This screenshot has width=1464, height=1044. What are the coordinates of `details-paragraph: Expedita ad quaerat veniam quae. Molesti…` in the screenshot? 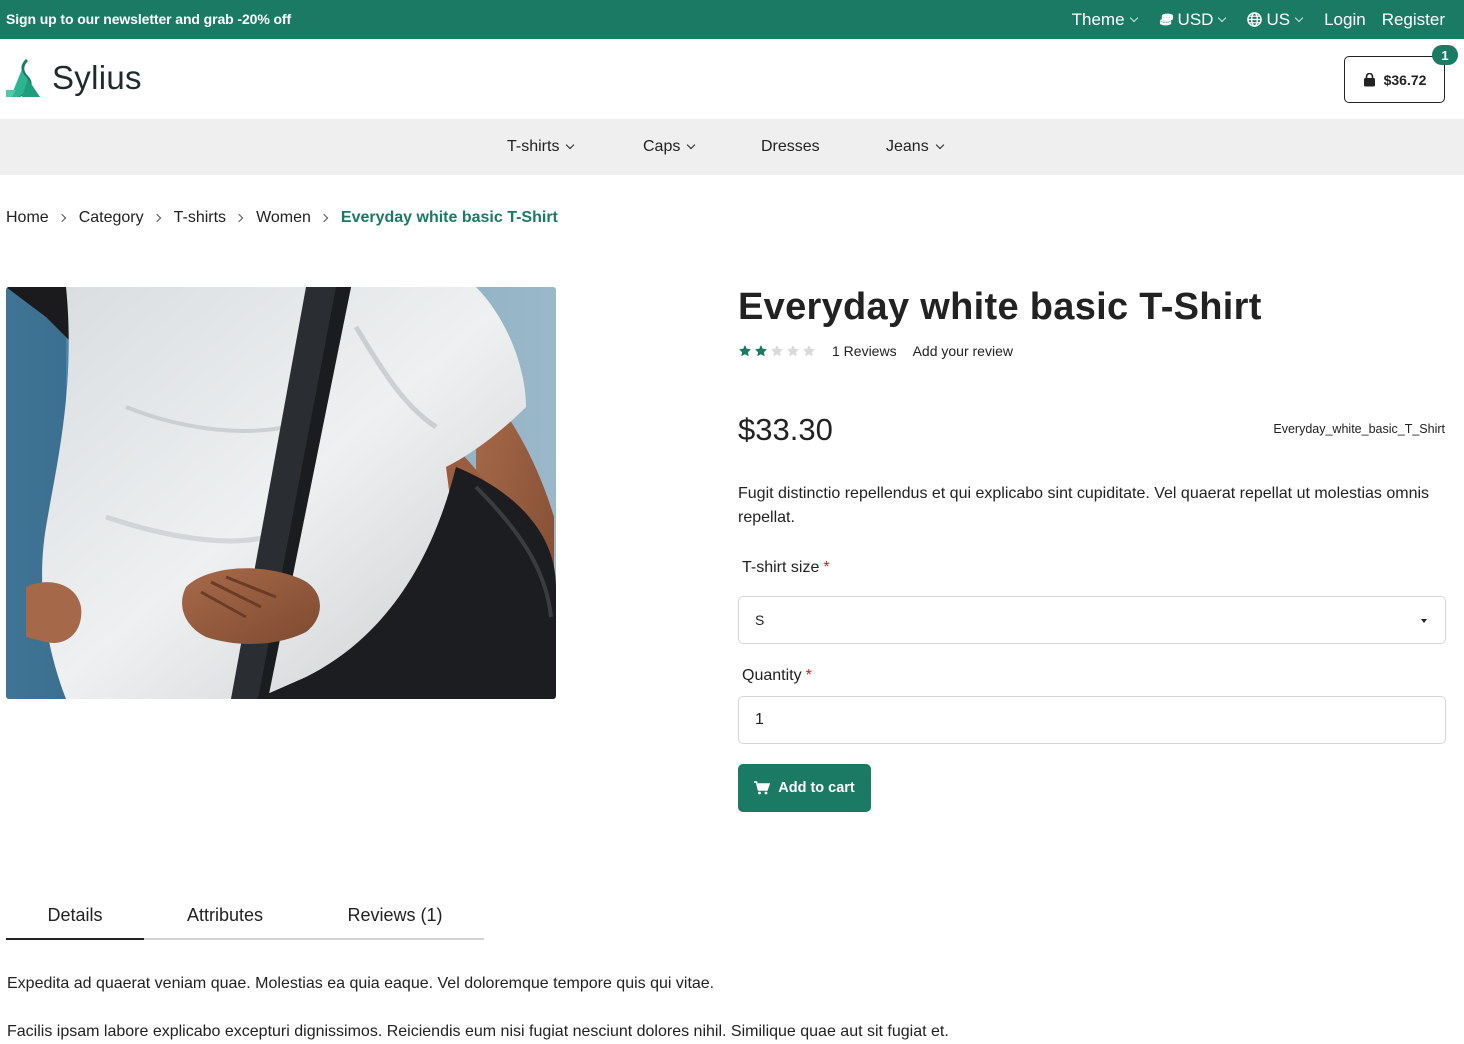 It's located at (361, 983).